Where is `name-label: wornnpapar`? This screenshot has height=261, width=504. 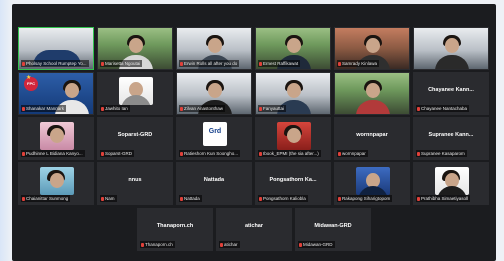 name-label: wornnpapar is located at coordinates (352, 153).